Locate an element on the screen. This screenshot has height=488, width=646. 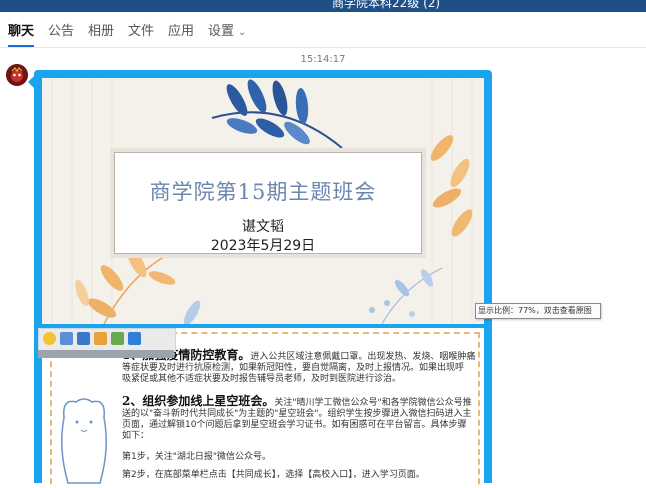
notice-text-1b: 等症状要及时进行抗原检测，如果新冠阳性，要自觉隔离，及时上报情况。如果出现呼 is located at coordinates (293, 368).